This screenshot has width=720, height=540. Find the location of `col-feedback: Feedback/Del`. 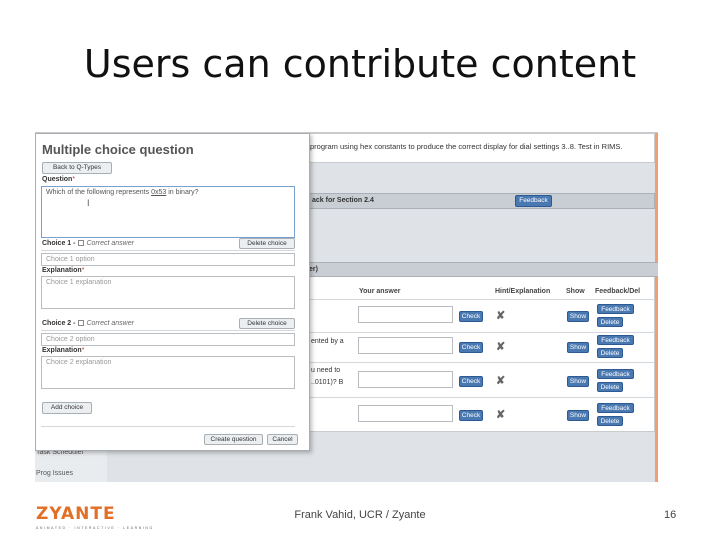

col-feedback: Feedback/Del is located at coordinates (618, 291).